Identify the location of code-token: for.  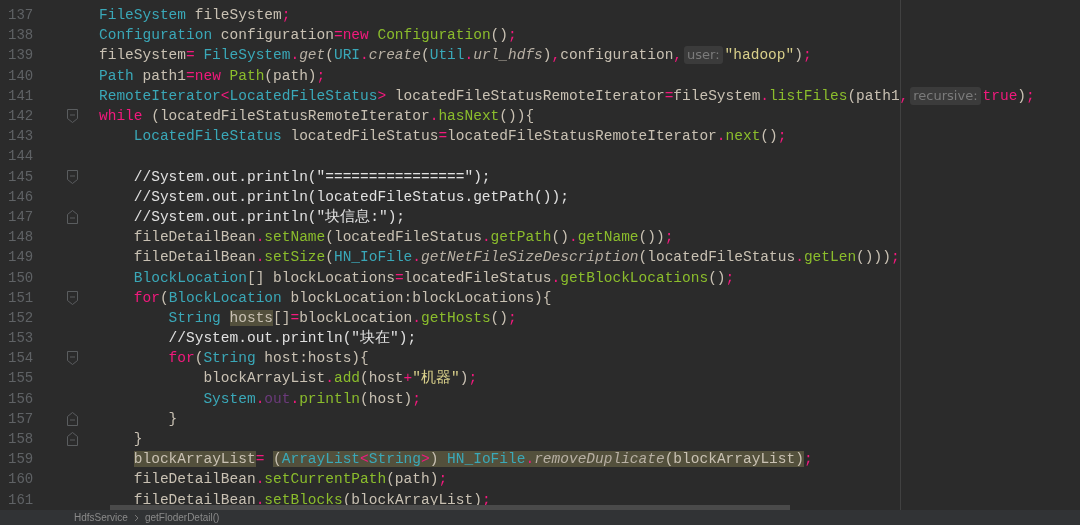
(181, 358).